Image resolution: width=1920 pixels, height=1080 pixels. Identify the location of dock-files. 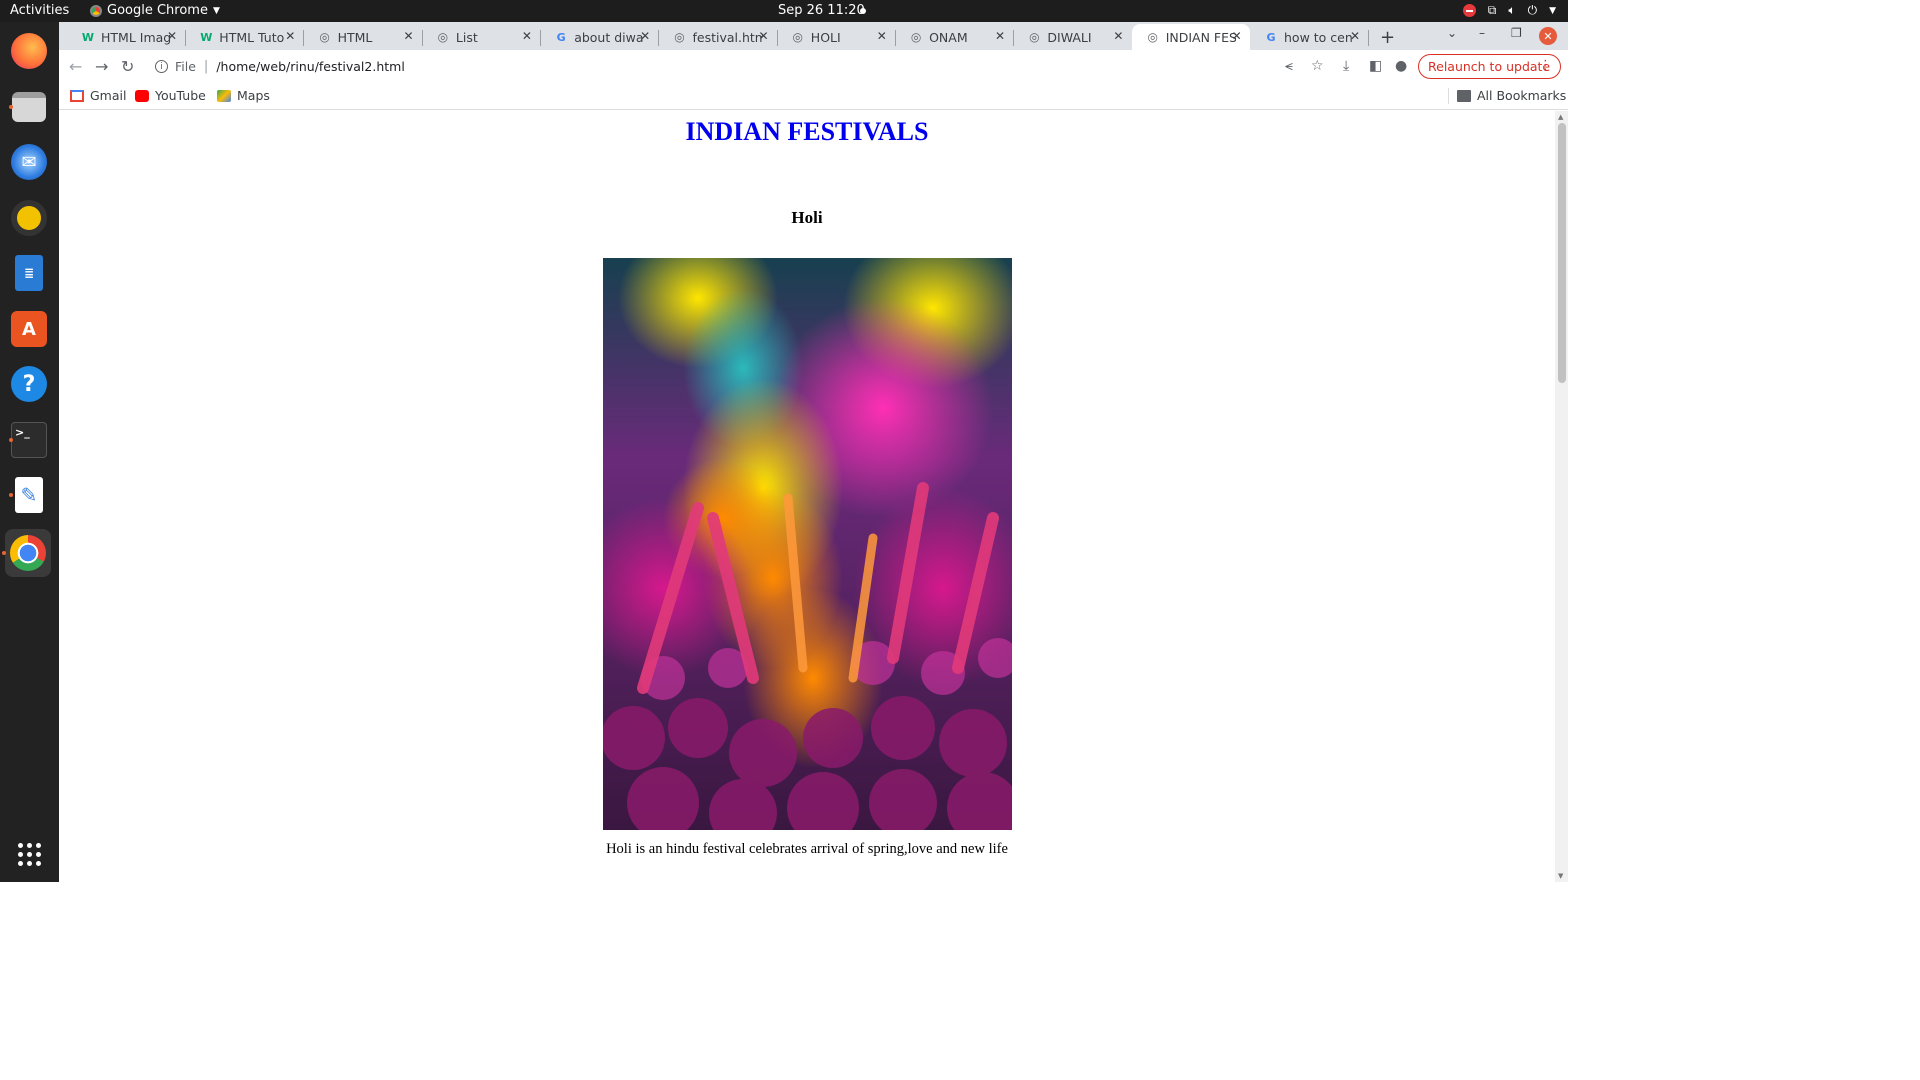
(29, 107).